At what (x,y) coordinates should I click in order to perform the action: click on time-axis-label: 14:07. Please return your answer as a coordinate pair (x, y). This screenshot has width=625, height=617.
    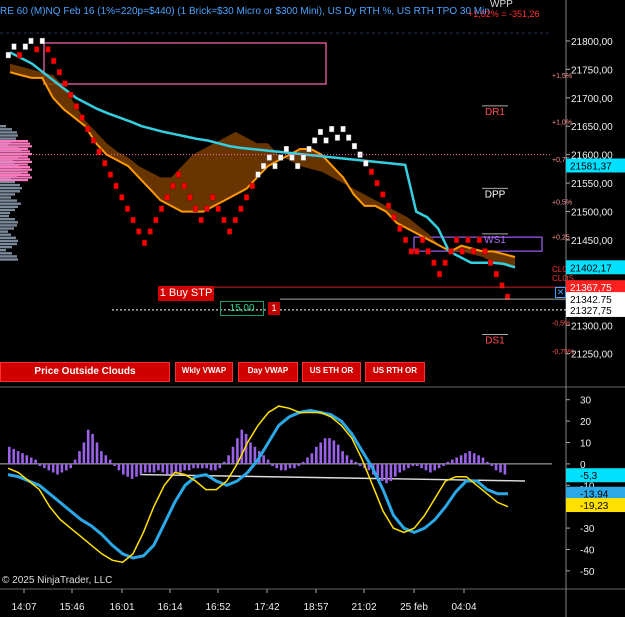
    Looking at the image, I should click on (23, 607).